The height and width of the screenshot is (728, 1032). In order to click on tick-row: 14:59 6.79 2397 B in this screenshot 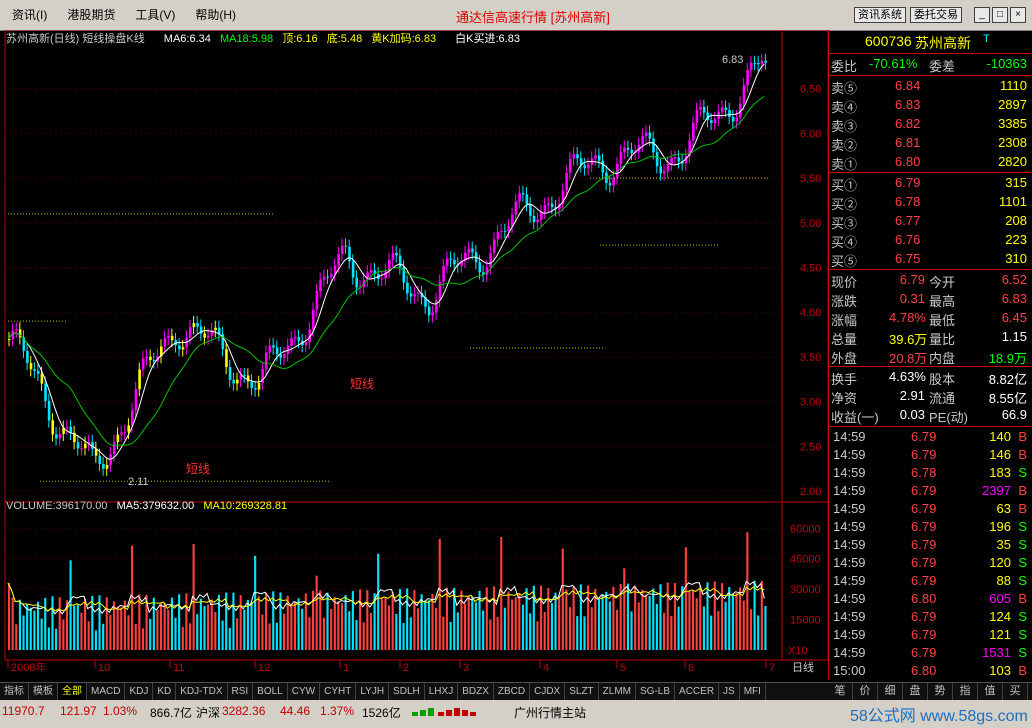, I will do `click(930, 491)`.